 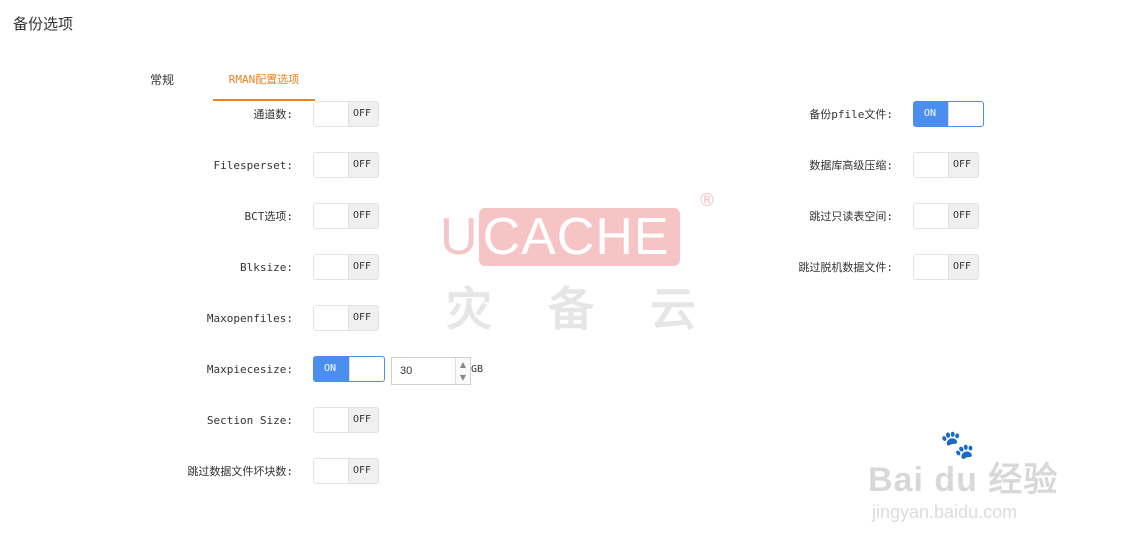 What do you see at coordinates (269, 216) in the screenshot?
I see `bct-option-label: BCT选项:` at bounding box center [269, 216].